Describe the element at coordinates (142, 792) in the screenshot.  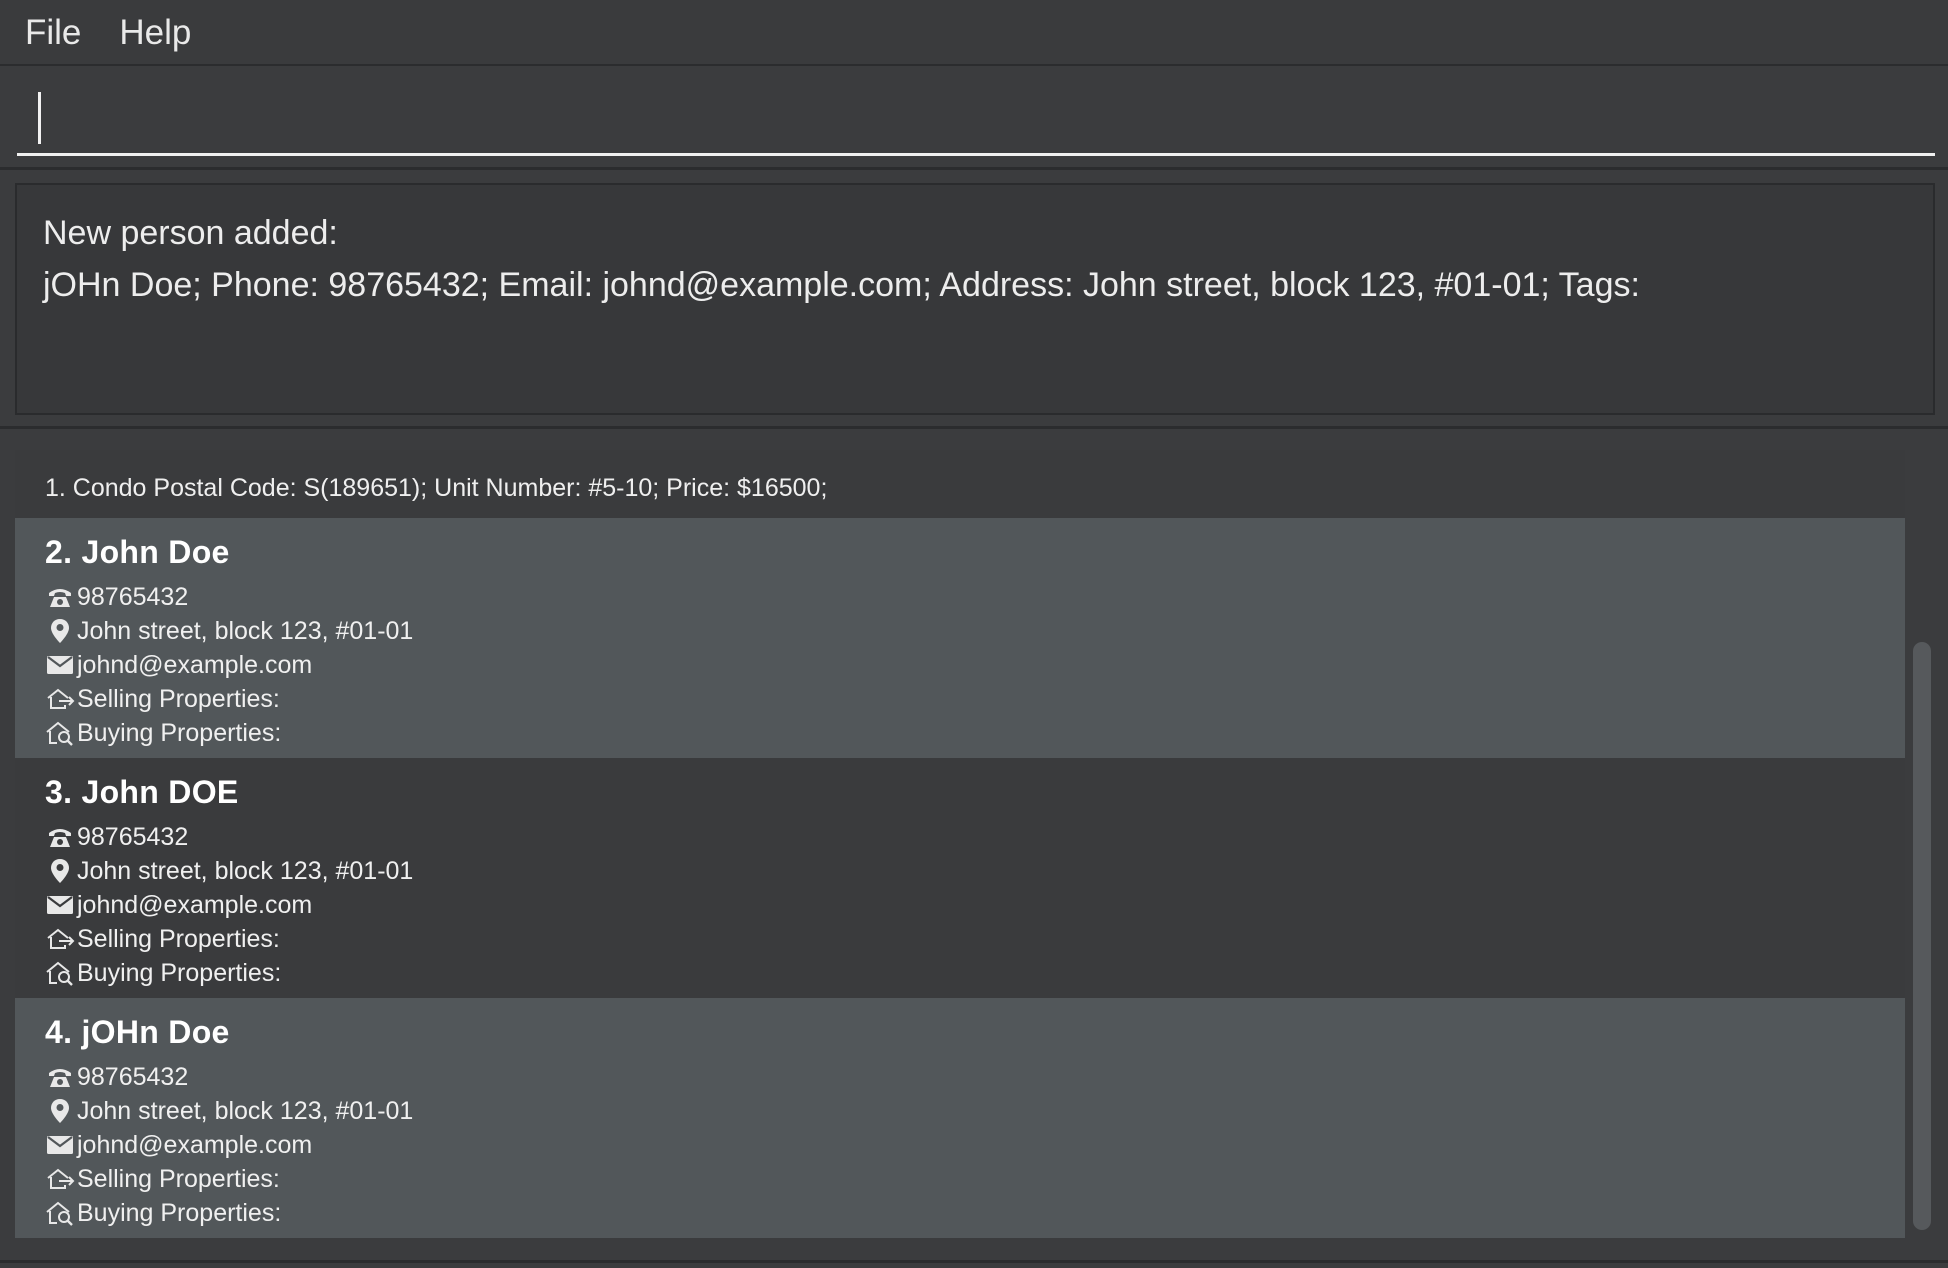
I see `person-name: 3. John DOE` at that location.